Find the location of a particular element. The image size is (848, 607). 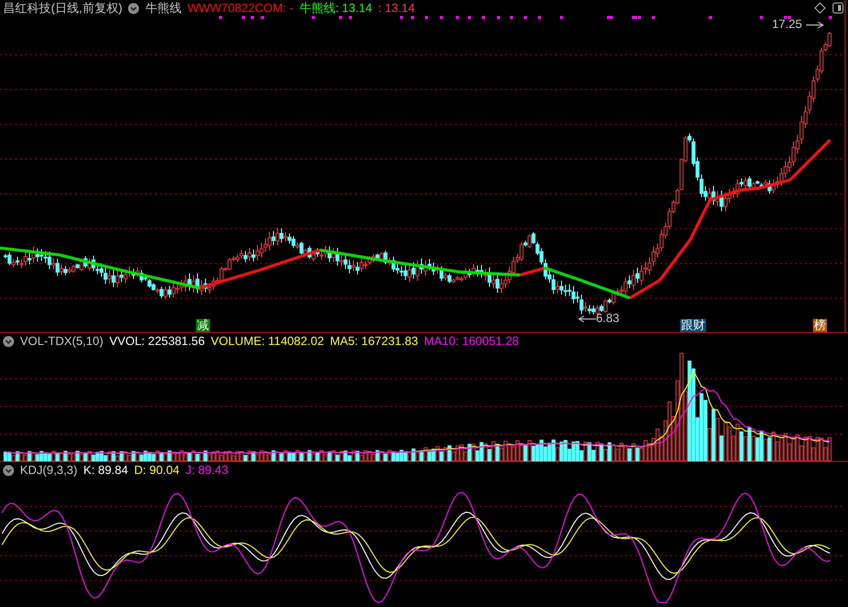

indicator-name: VOL-TDX(5,10) is located at coordinates (62, 341).